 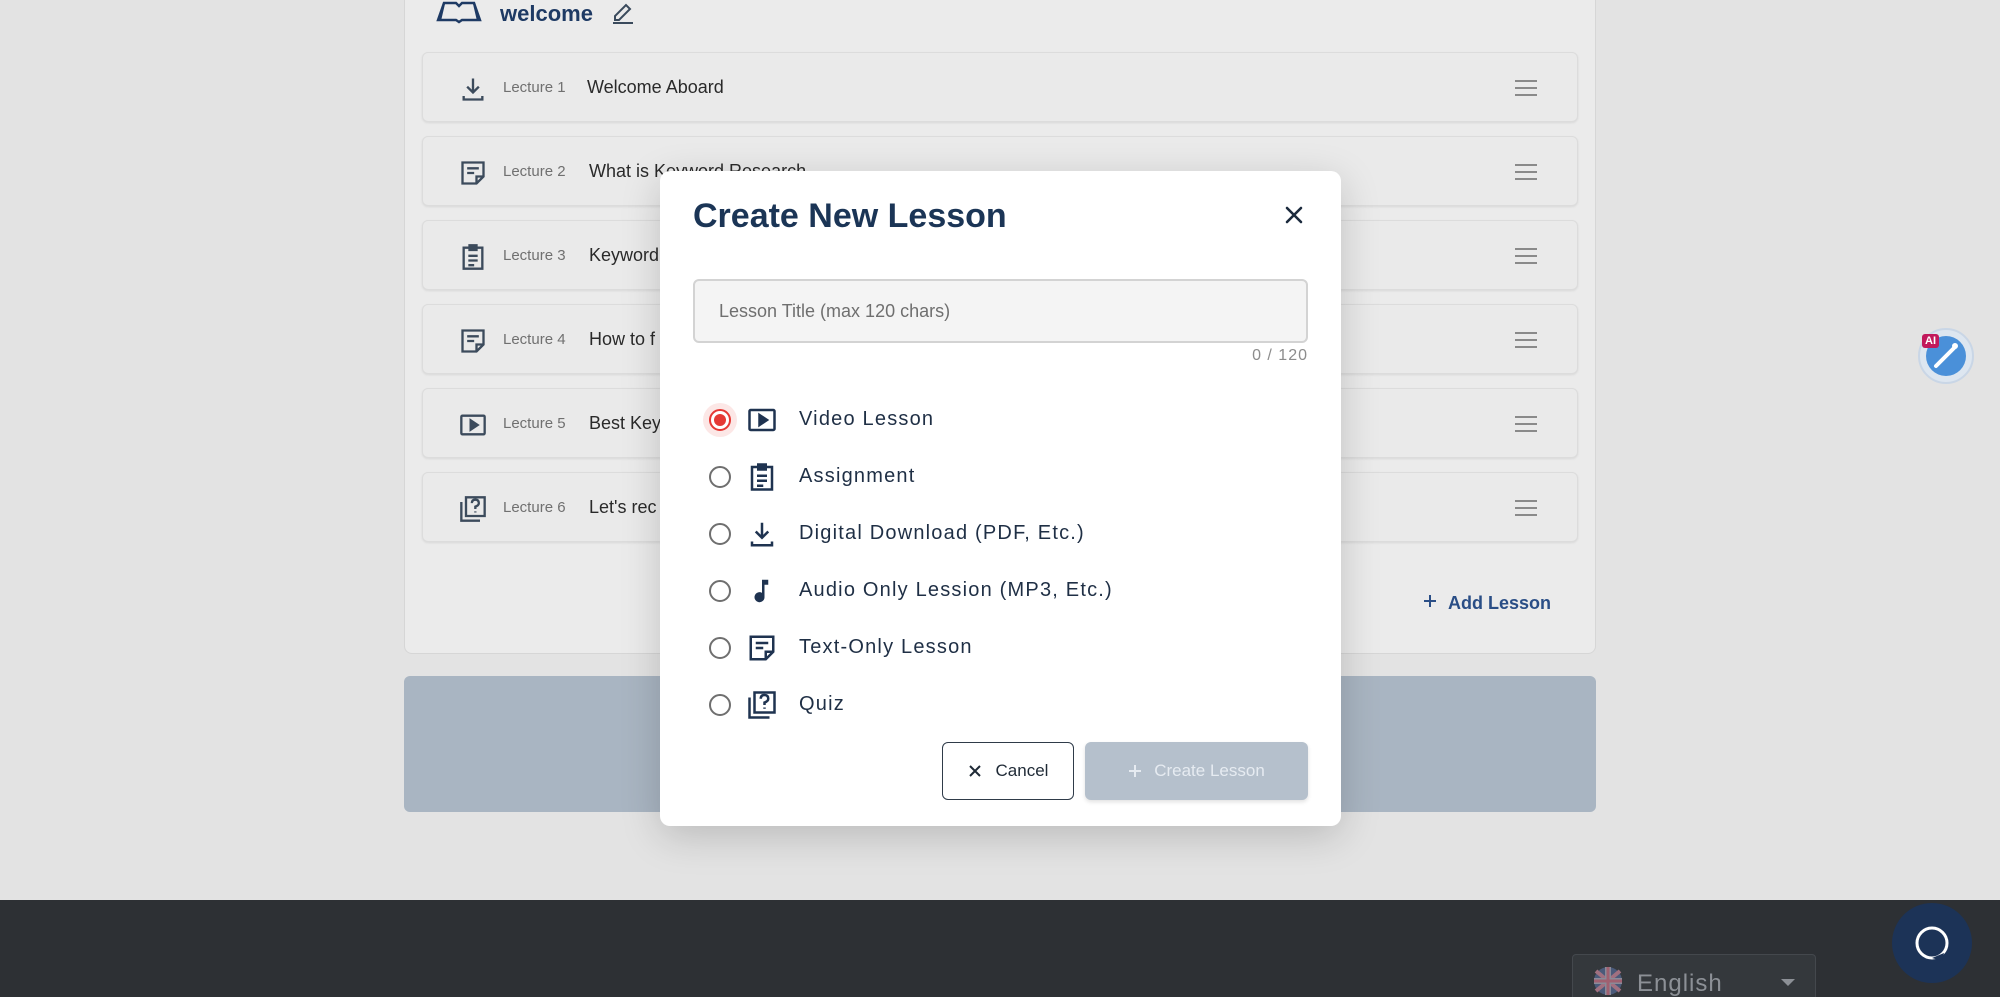 I want to click on lesson-type-assignment: Assignment, so click(x=1000, y=476).